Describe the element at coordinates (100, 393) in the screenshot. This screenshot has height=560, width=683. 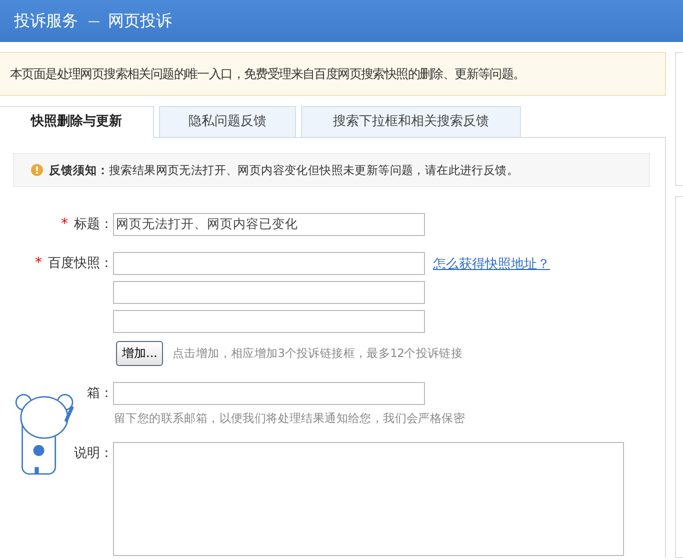
I see `field-label: 箱：` at that location.